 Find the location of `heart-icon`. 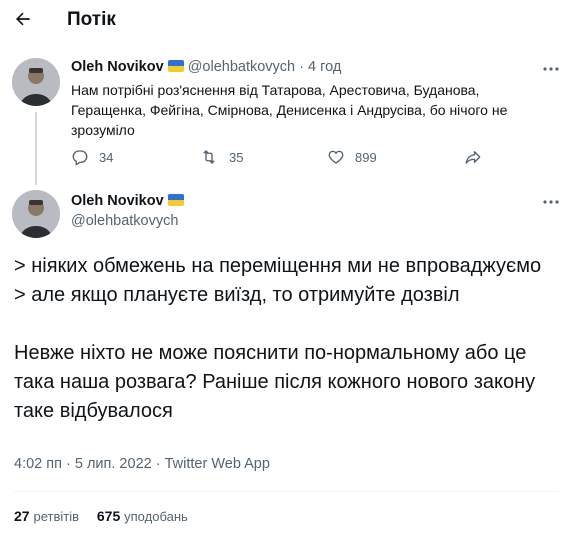

heart-icon is located at coordinates (336, 157).